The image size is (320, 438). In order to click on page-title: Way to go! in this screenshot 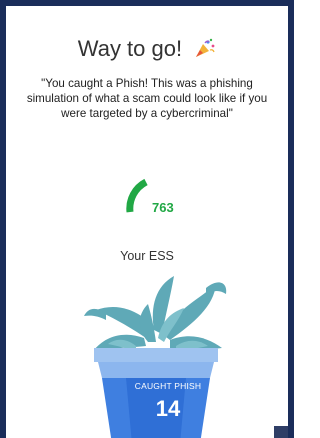, I will do `click(147, 49)`.